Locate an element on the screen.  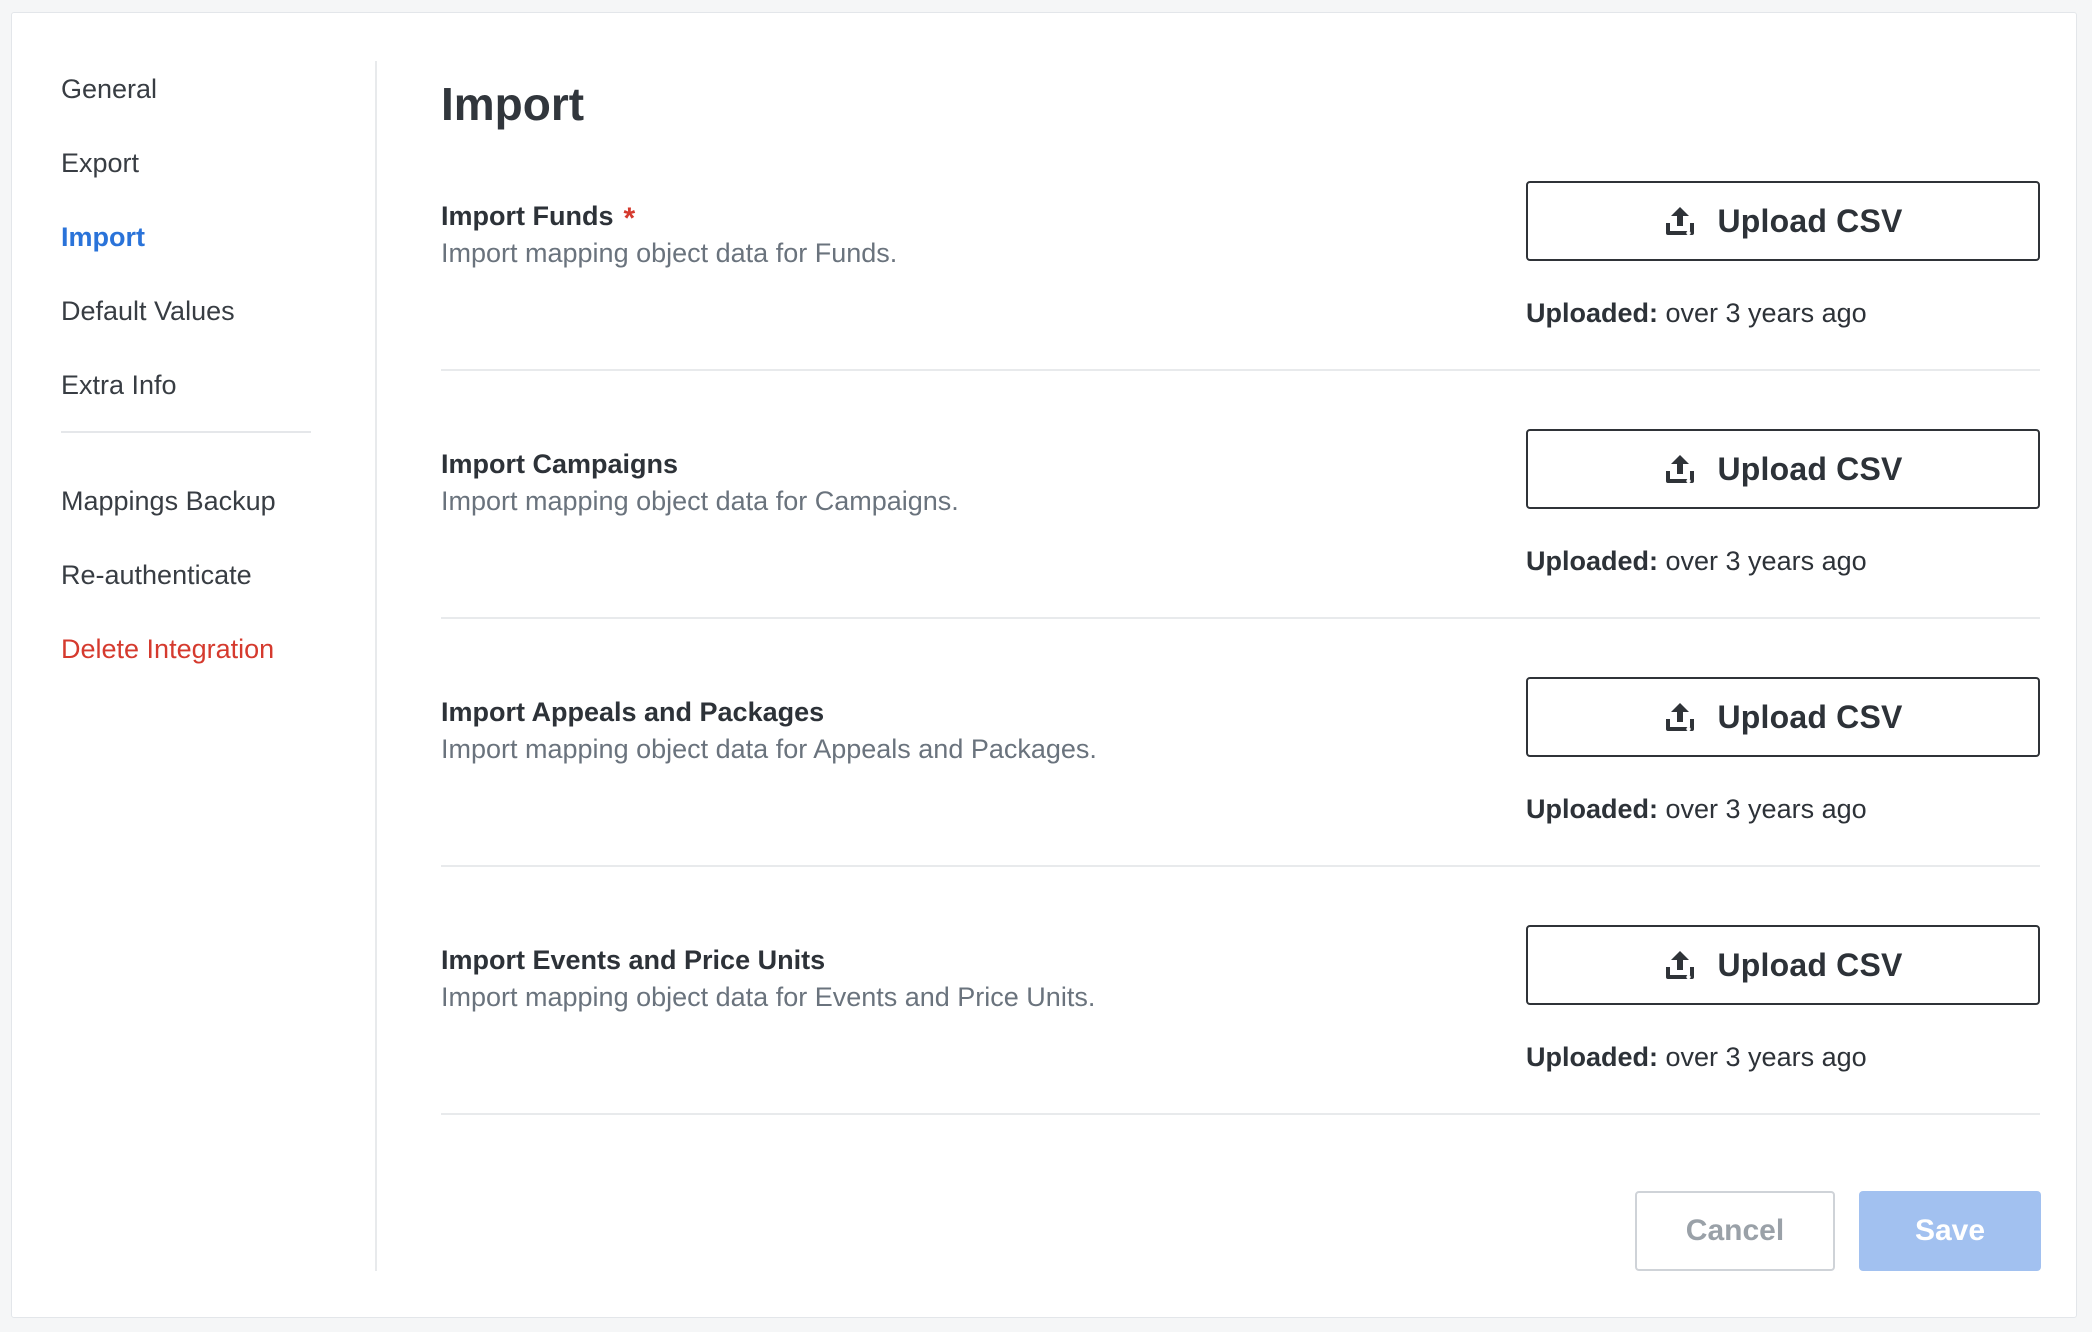
sidebar-item-export: Export is located at coordinates (100, 163).